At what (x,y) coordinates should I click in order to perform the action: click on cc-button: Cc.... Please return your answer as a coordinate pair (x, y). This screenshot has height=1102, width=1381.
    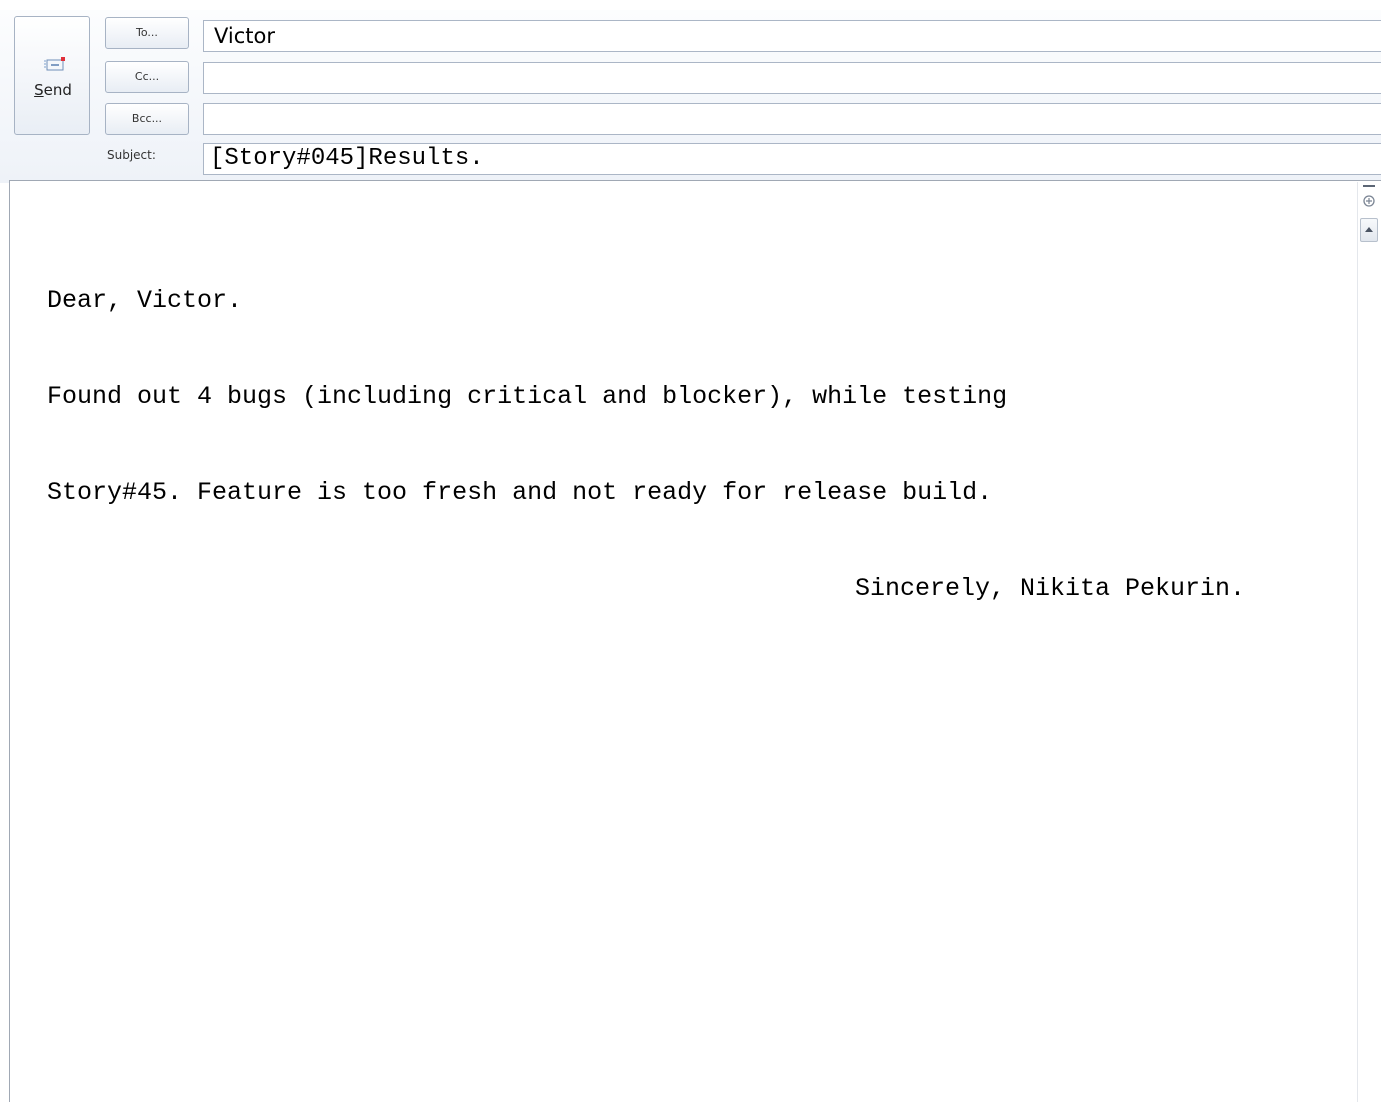
    Looking at the image, I should click on (147, 77).